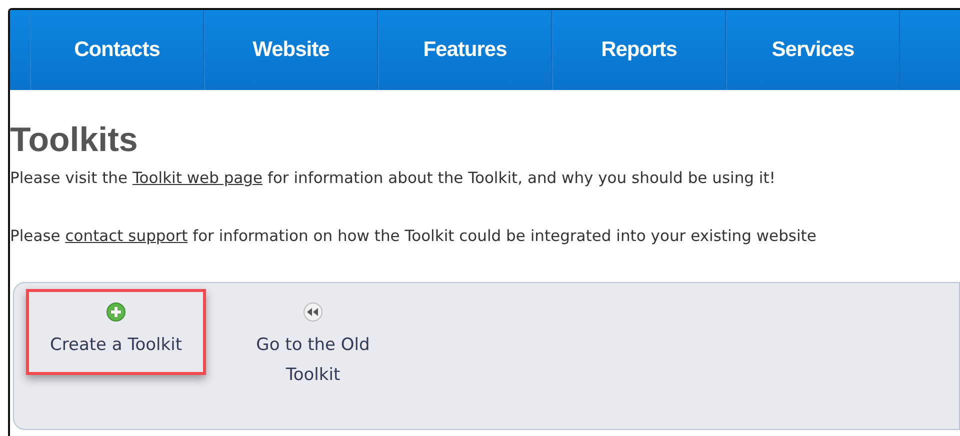  What do you see at coordinates (117, 50) in the screenshot?
I see `nav-item: Contacts` at bounding box center [117, 50].